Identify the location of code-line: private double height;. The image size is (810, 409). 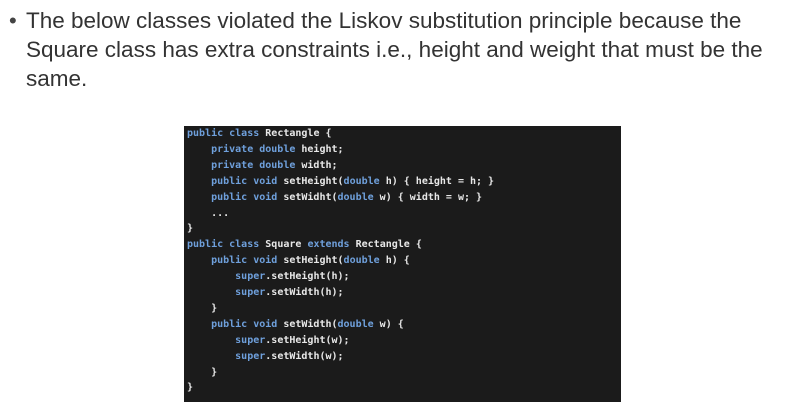
(265, 150).